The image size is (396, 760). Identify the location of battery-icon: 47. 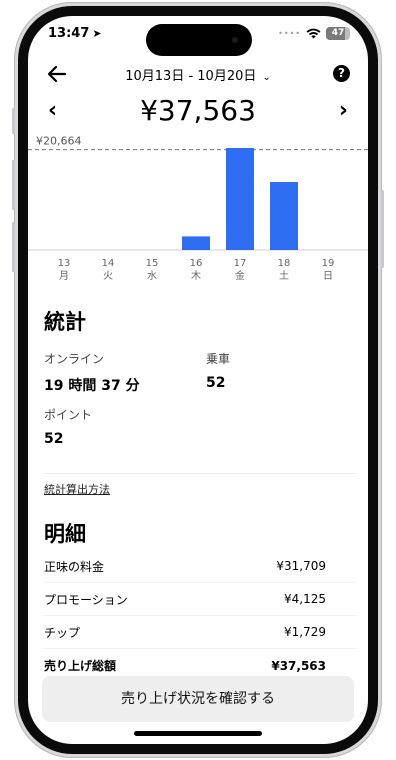
(338, 33).